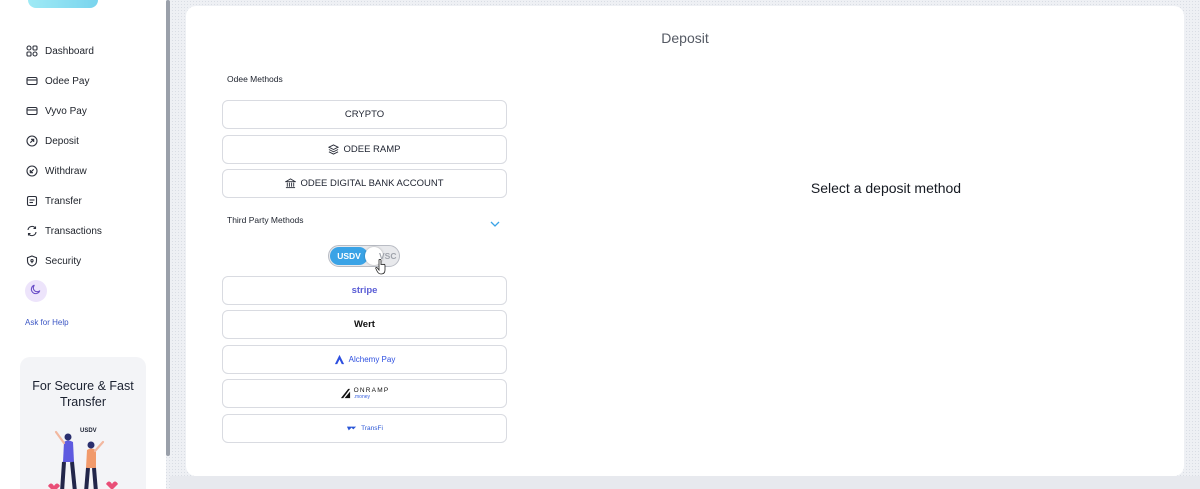  I want to click on sidebar-item-vyvo-pay: Vyvo Pay, so click(64, 111).